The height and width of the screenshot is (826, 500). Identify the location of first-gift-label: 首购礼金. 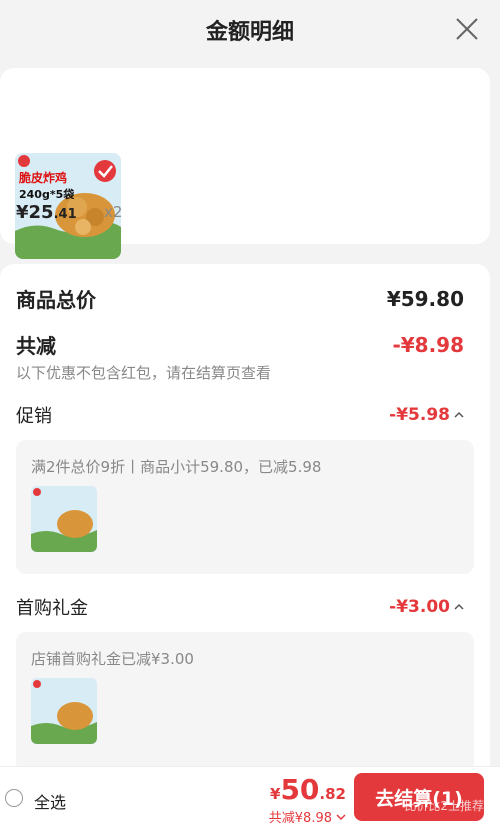
(52, 608).